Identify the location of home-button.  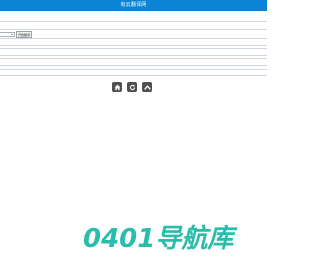
(117, 87).